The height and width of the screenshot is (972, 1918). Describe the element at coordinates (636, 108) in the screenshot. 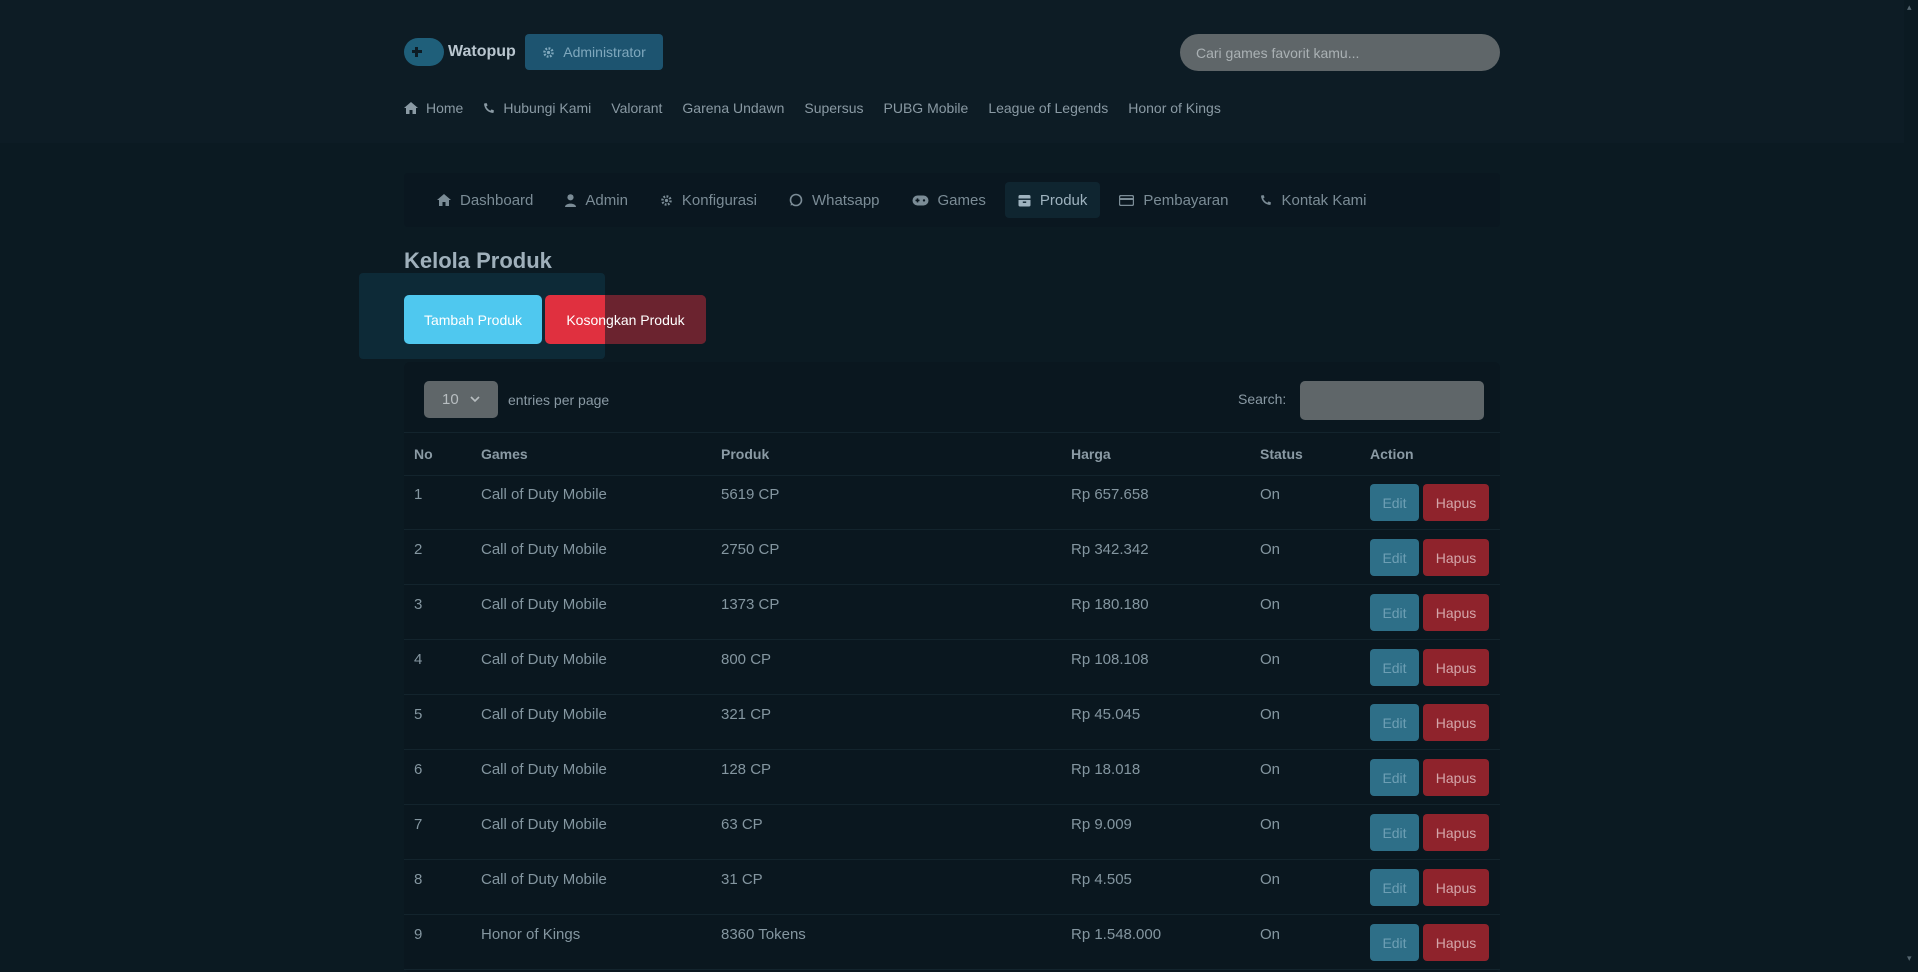

I see `nav-item-valorant: Valorant` at that location.